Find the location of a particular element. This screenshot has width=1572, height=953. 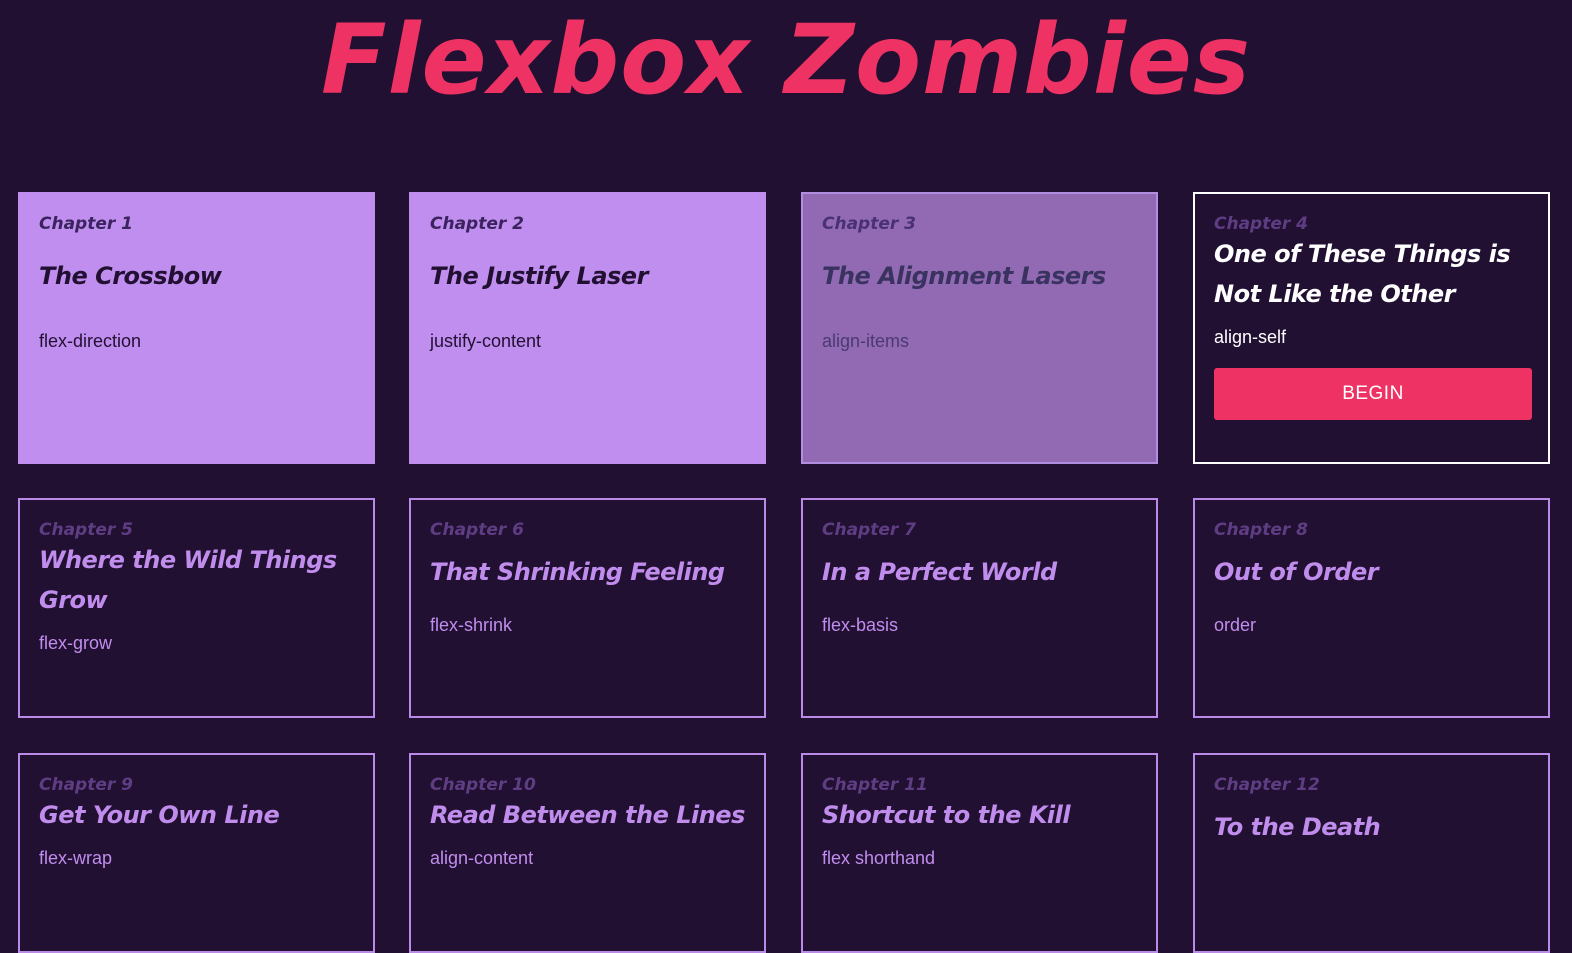

chapter-number: Chapter 11 is located at coordinates (875, 785).